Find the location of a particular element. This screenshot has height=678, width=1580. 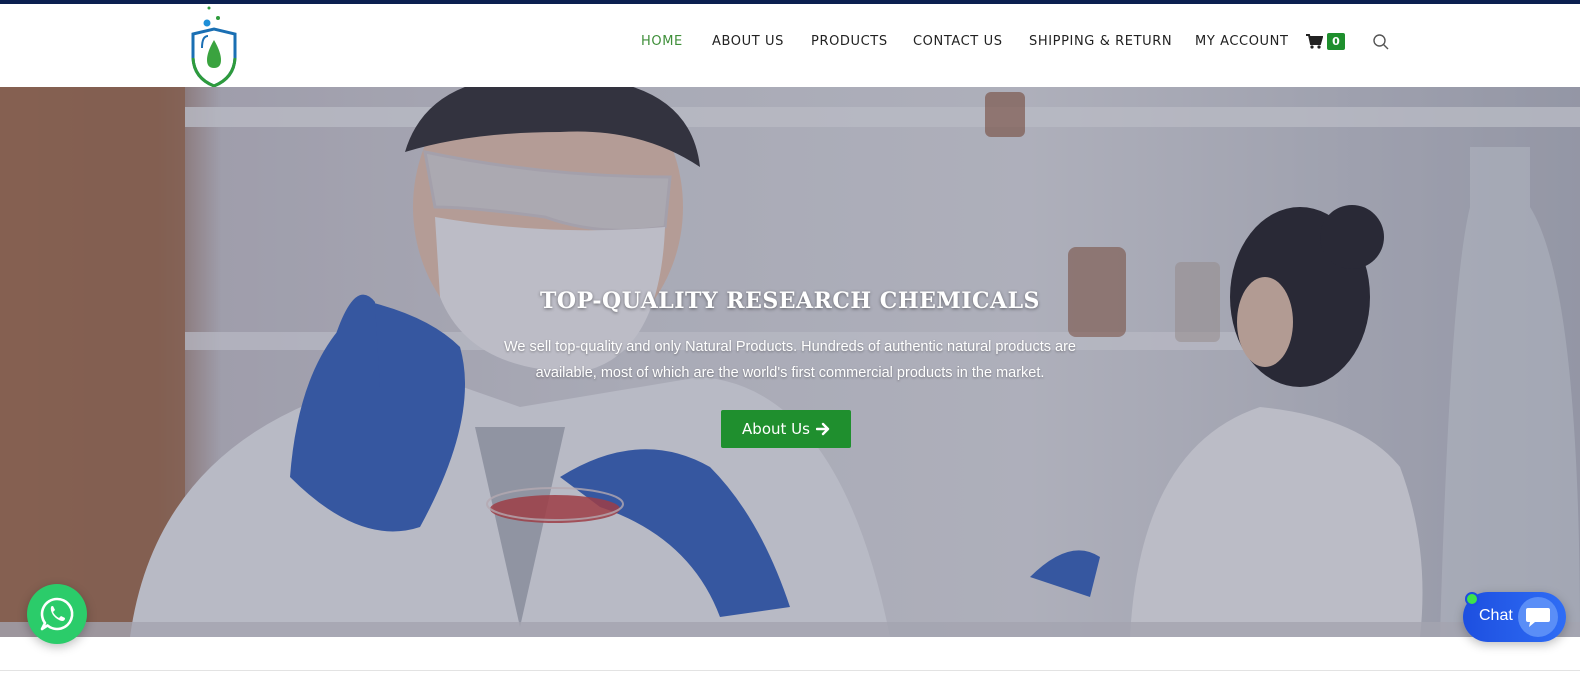

hero-title: TOP-QUALITY RESEARCH CHEMICALS is located at coordinates (790, 300).